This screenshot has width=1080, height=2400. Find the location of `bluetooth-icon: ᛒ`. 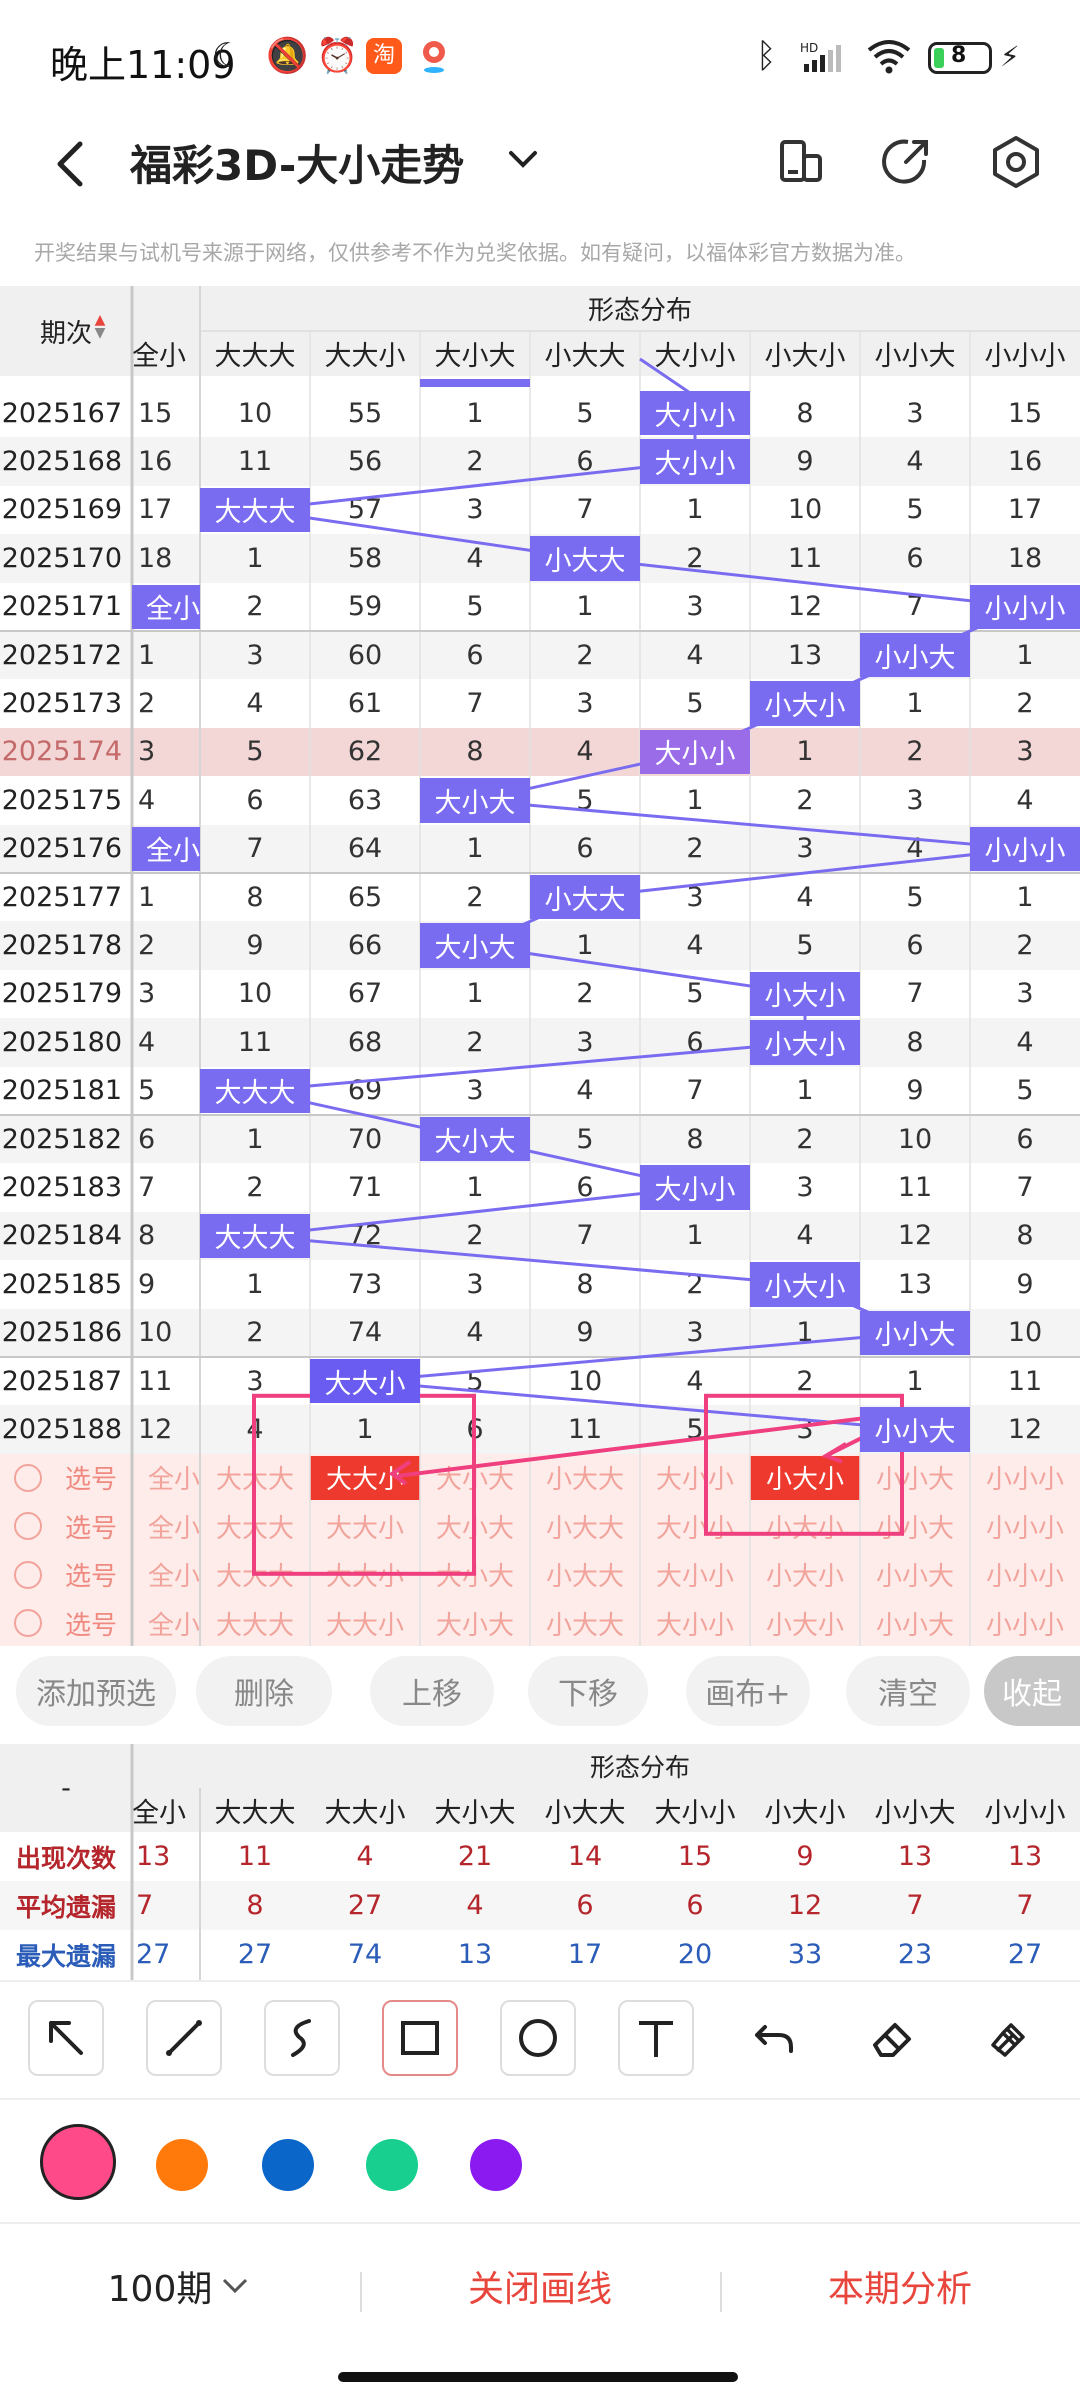

bluetooth-icon: ᛒ is located at coordinates (766, 56).